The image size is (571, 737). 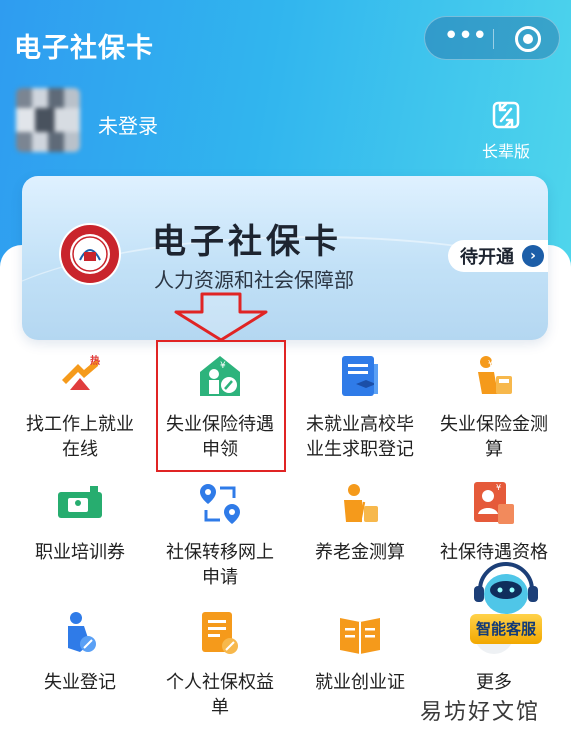 I want to click on pension-calc-icon, so click(x=361, y=503).